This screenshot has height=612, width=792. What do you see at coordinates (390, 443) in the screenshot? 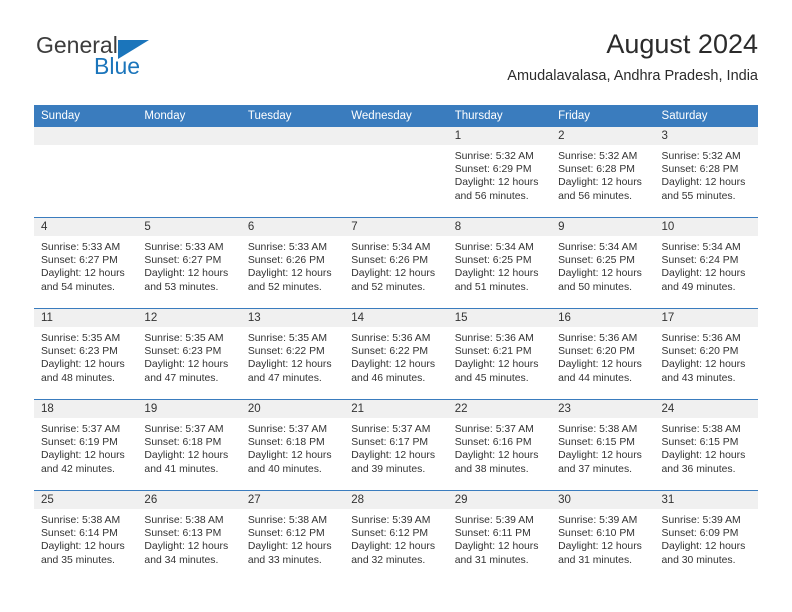
I see `sunset-text: Sunset: 6:17 PM` at bounding box center [390, 443].